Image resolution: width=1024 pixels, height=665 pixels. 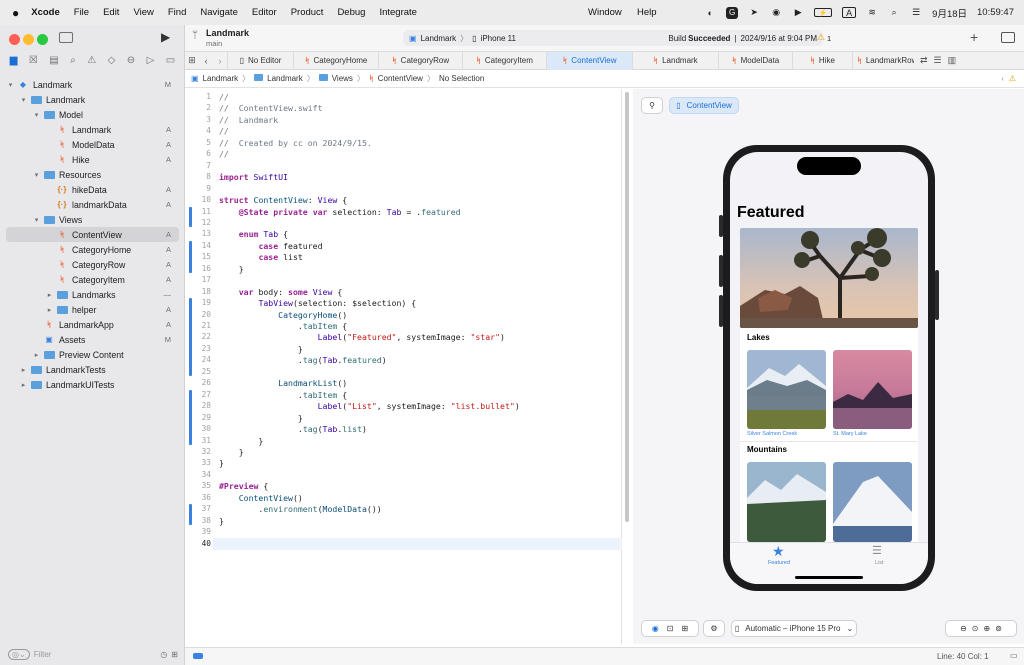 I want to click on variants-icon: ⊞, so click(x=684, y=628).